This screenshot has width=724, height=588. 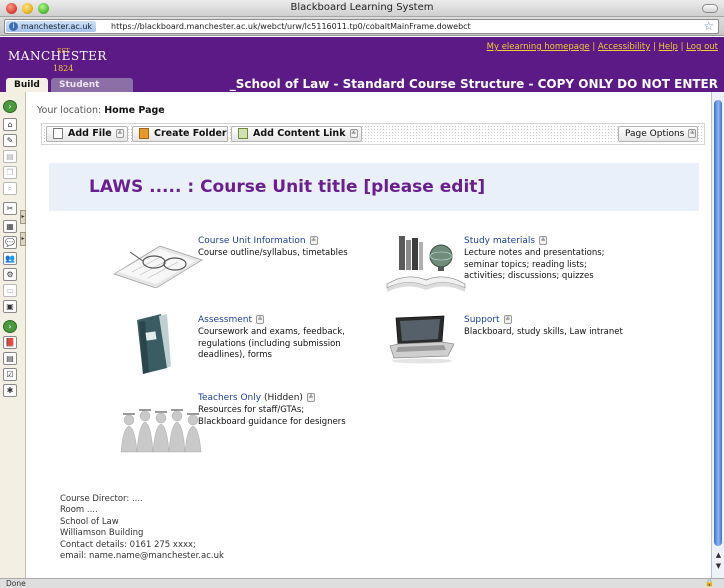 What do you see at coordinates (10, 242) in the screenshot?
I see `chat-icon: 💬` at bounding box center [10, 242].